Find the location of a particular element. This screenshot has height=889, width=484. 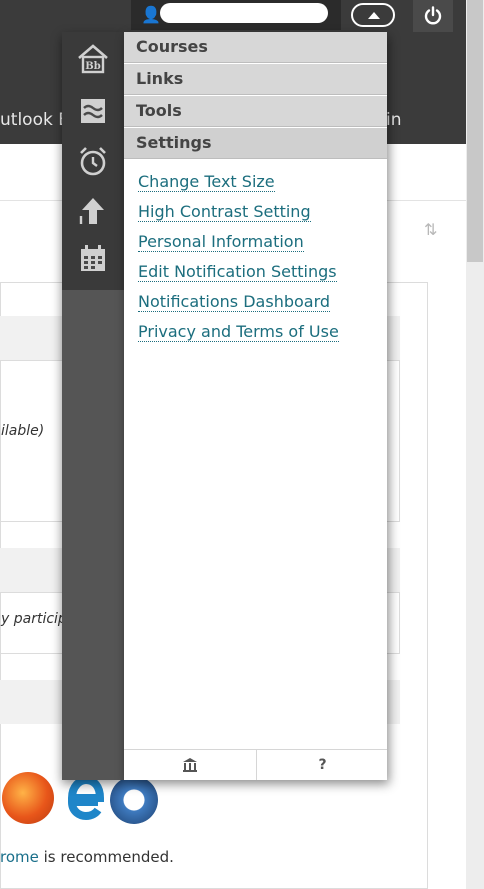

recommendation-rest: is recommended. is located at coordinates (106, 857).